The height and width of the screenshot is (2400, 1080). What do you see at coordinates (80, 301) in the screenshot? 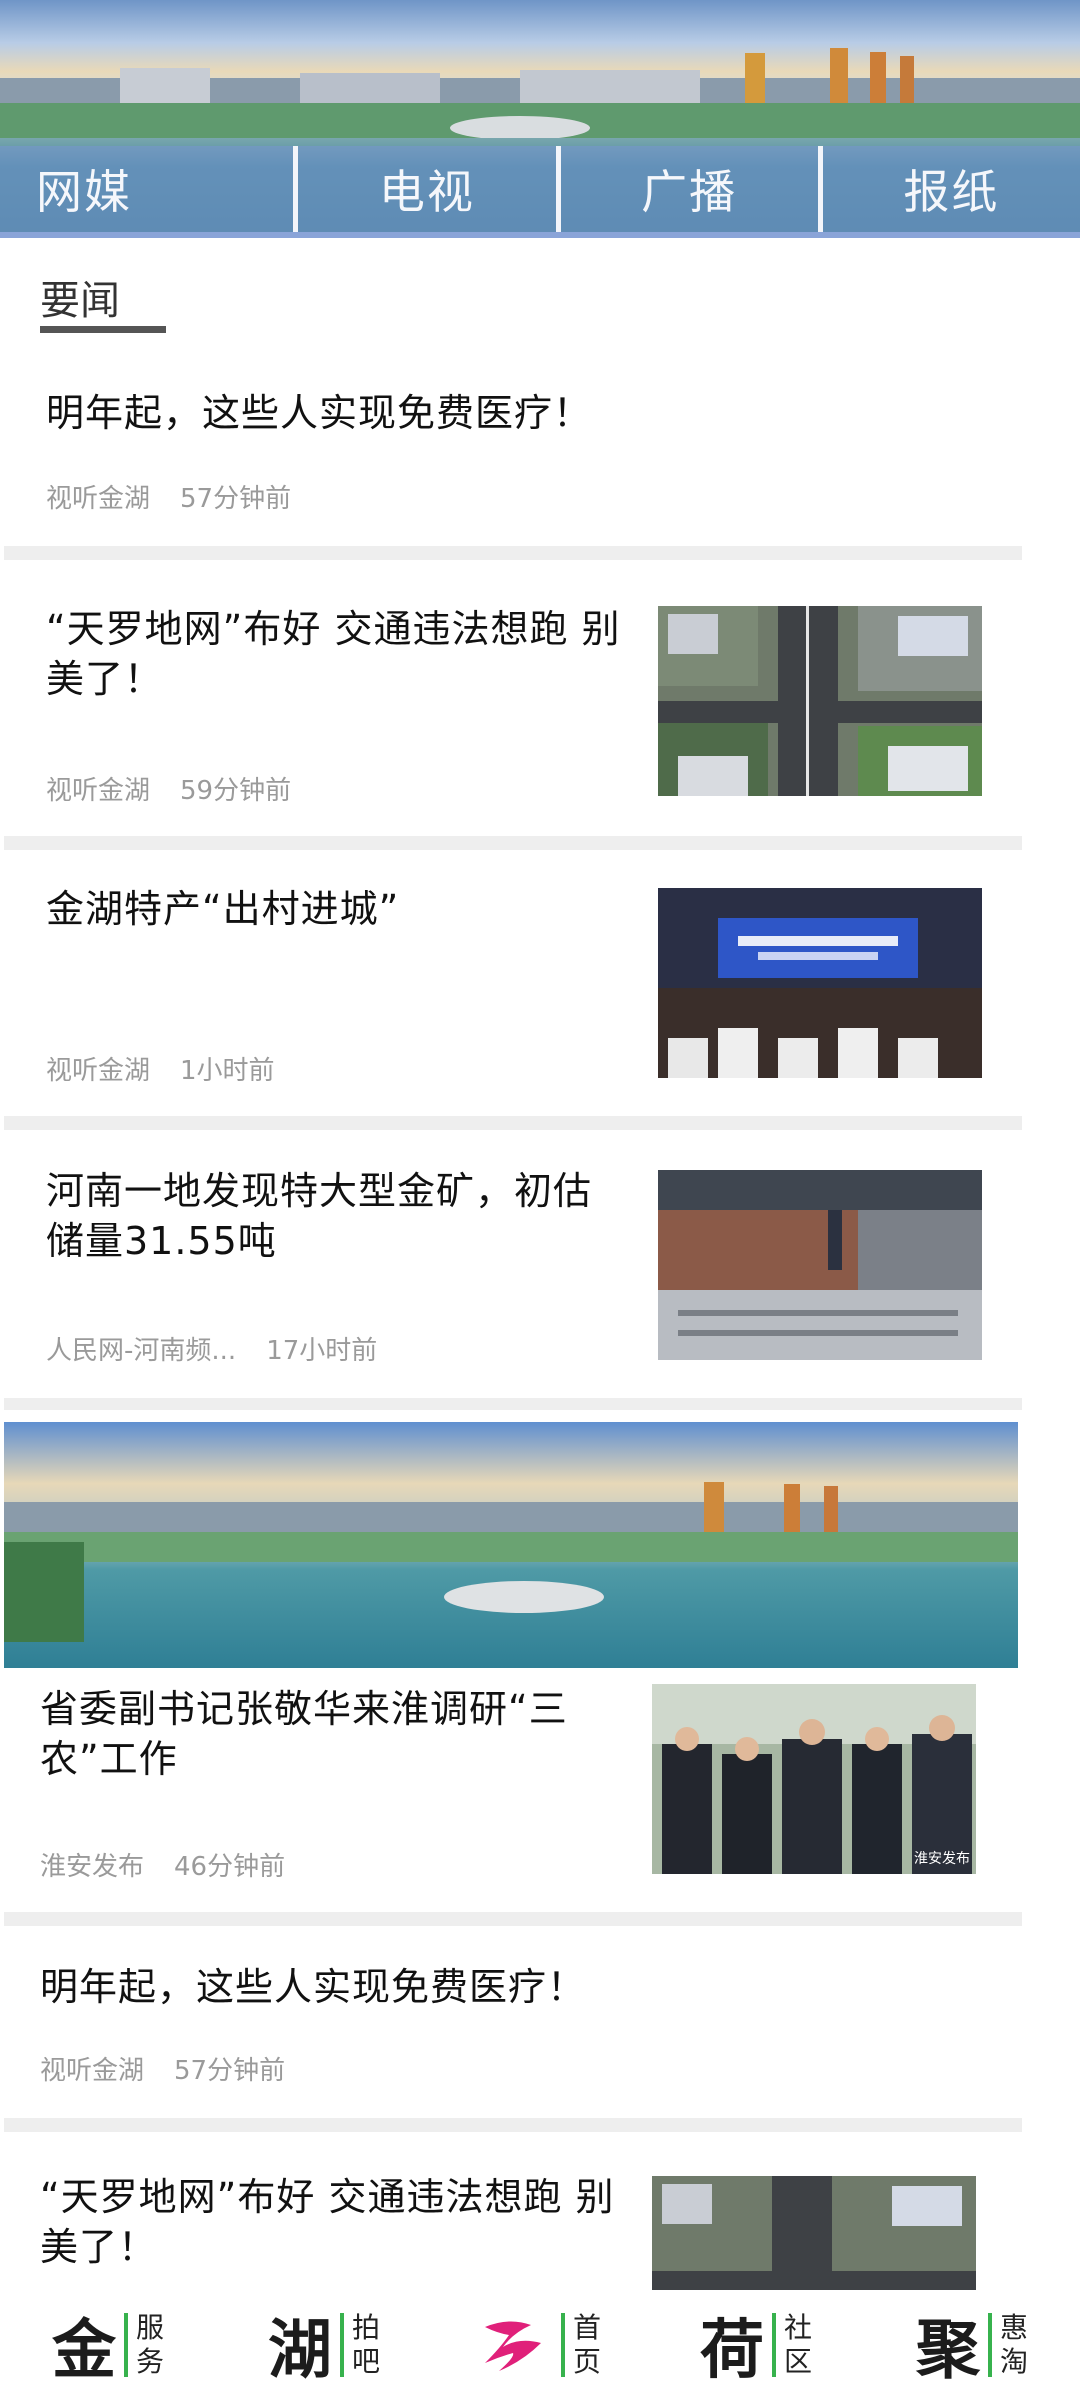
I see `section-title: 要闻` at bounding box center [80, 301].